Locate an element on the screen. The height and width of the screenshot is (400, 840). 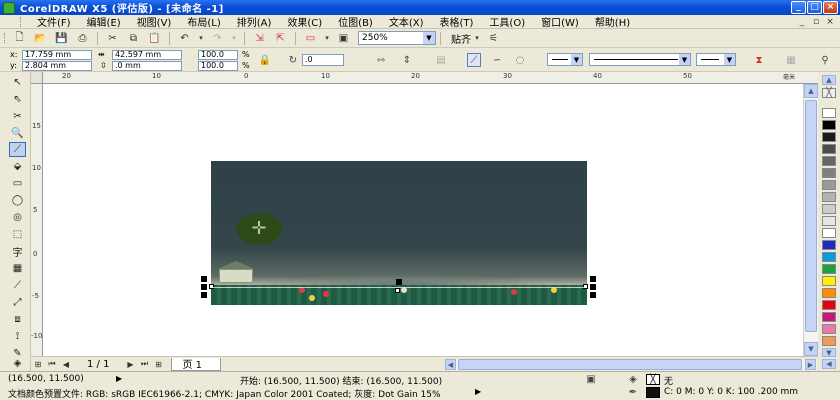
menu-tools: 工具(O) is located at coordinates (507, 21).